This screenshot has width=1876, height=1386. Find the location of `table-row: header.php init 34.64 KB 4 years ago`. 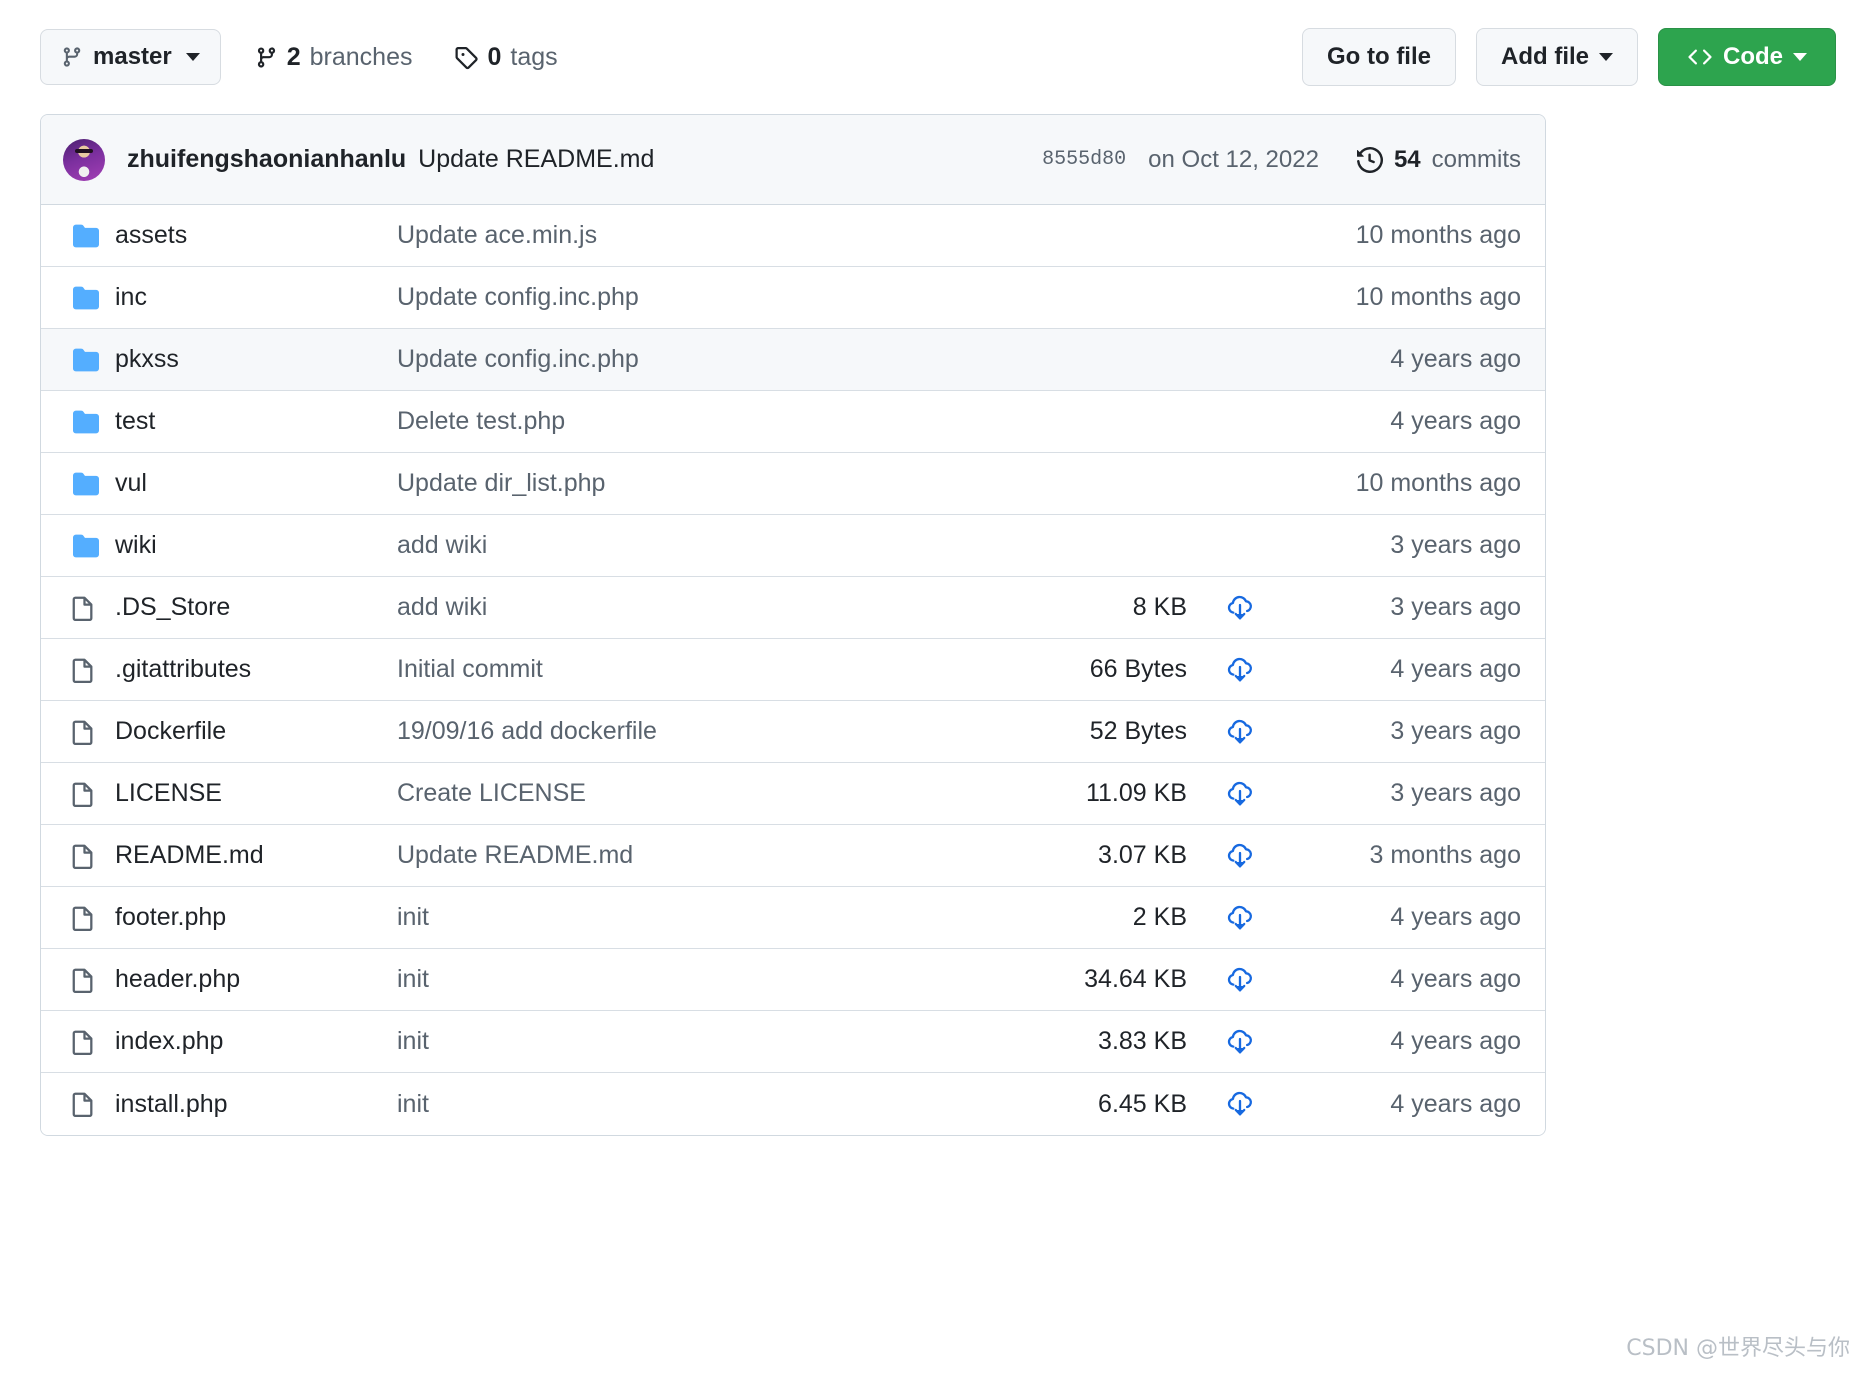

table-row: header.php init 34.64 KB 4 years ago is located at coordinates (793, 980).